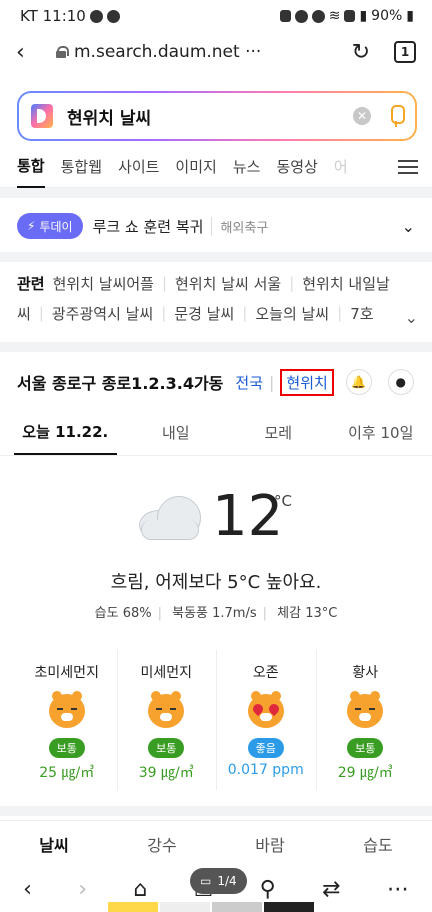 The height and width of the screenshot is (912, 432). What do you see at coordinates (350, 16) in the screenshot?
I see `hd-icon` at bounding box center [350, 16].